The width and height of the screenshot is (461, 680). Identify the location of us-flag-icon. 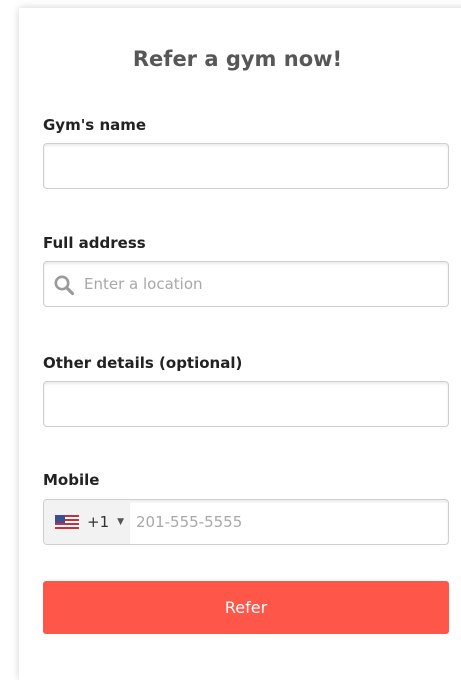
(67, 522).